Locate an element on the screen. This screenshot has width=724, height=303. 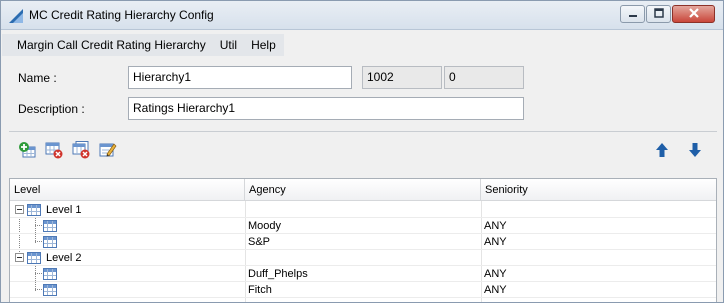
name-label: Name : is located at coordinates (37, 78).